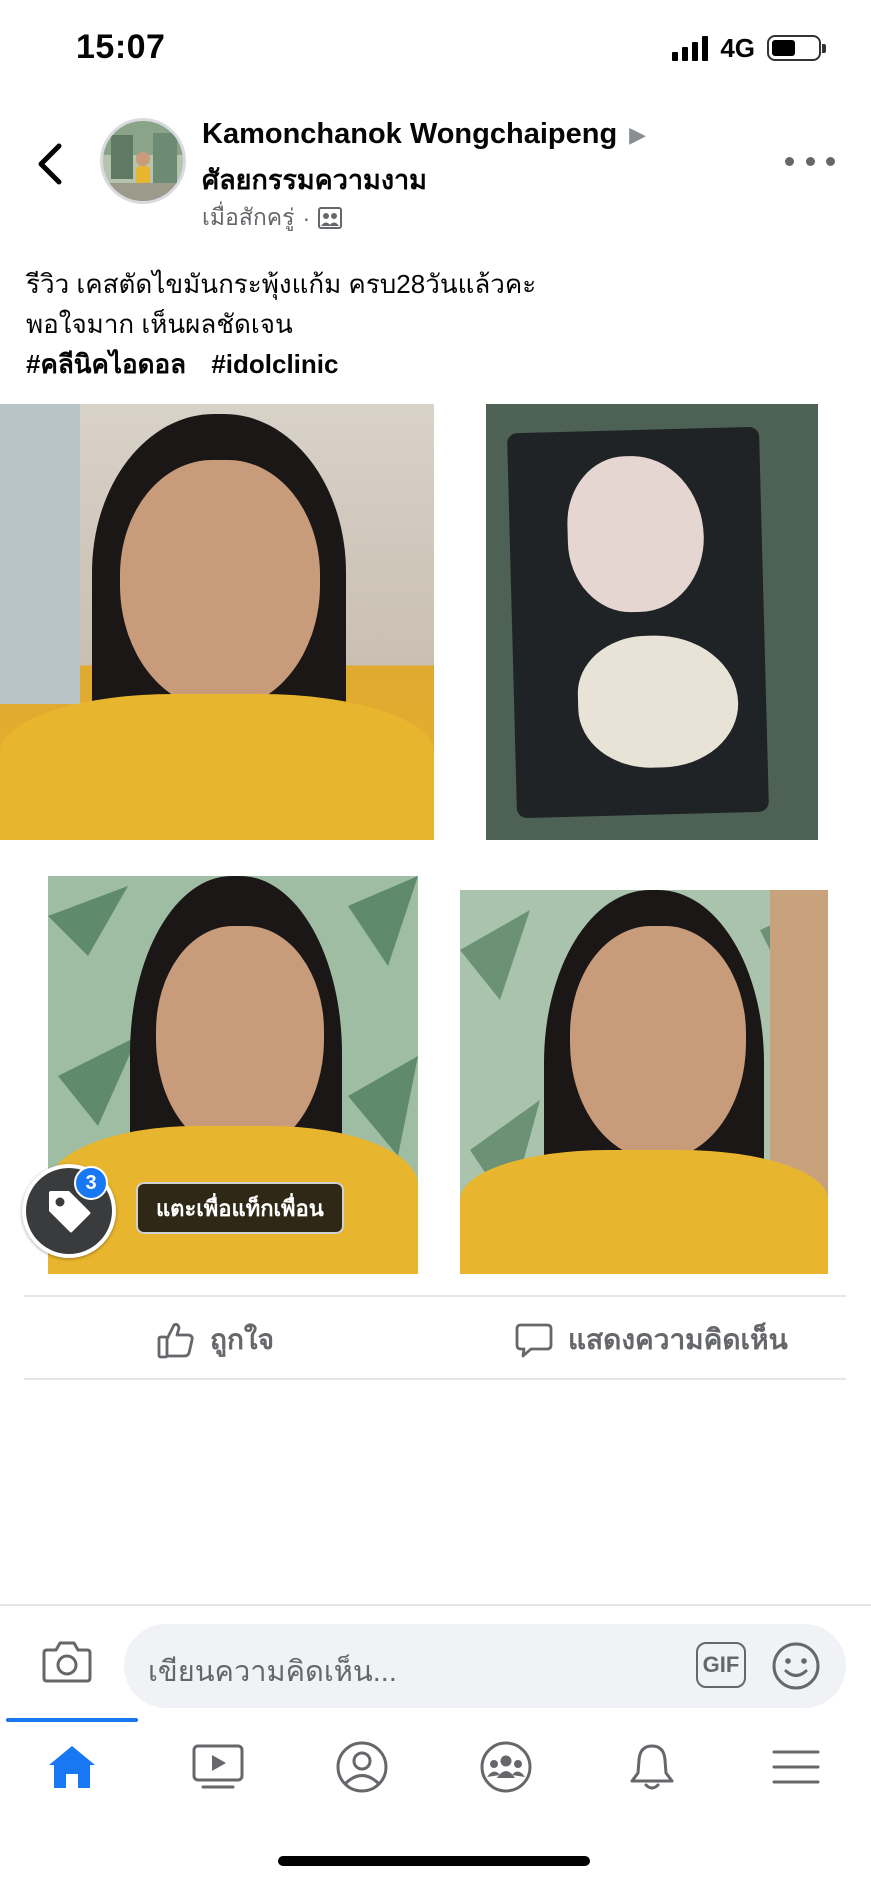 The height and width of the screenshot is (1884, 871). I want to click on cellular-signal-icon, so click(690, 48).